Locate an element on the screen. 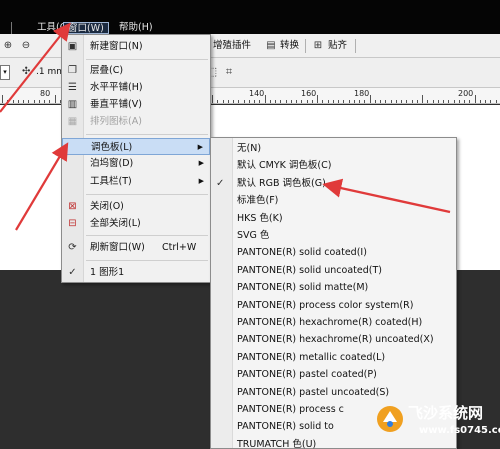  palette-menu-item-label: PANTONE(R) solid matte(M) is located at coordinates (303, 288).